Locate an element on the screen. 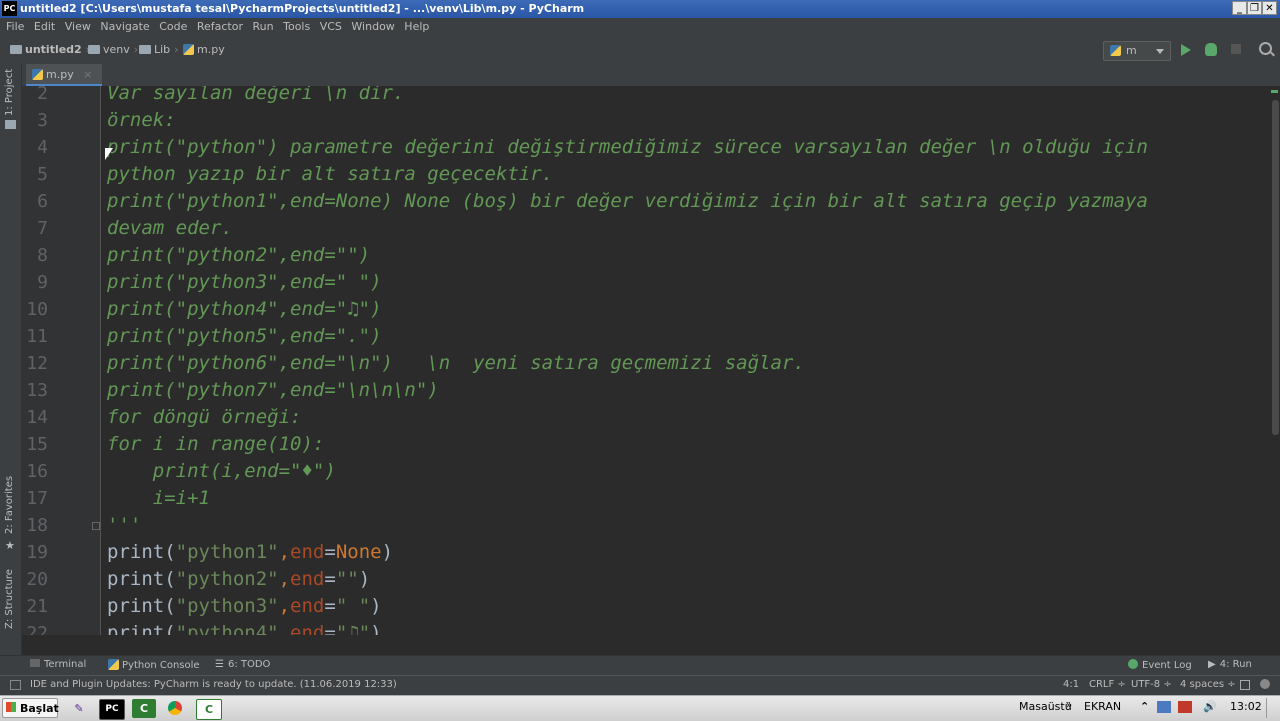 The image size is (1280, 721). line-number: 14 is located at coordinates (37, 417).